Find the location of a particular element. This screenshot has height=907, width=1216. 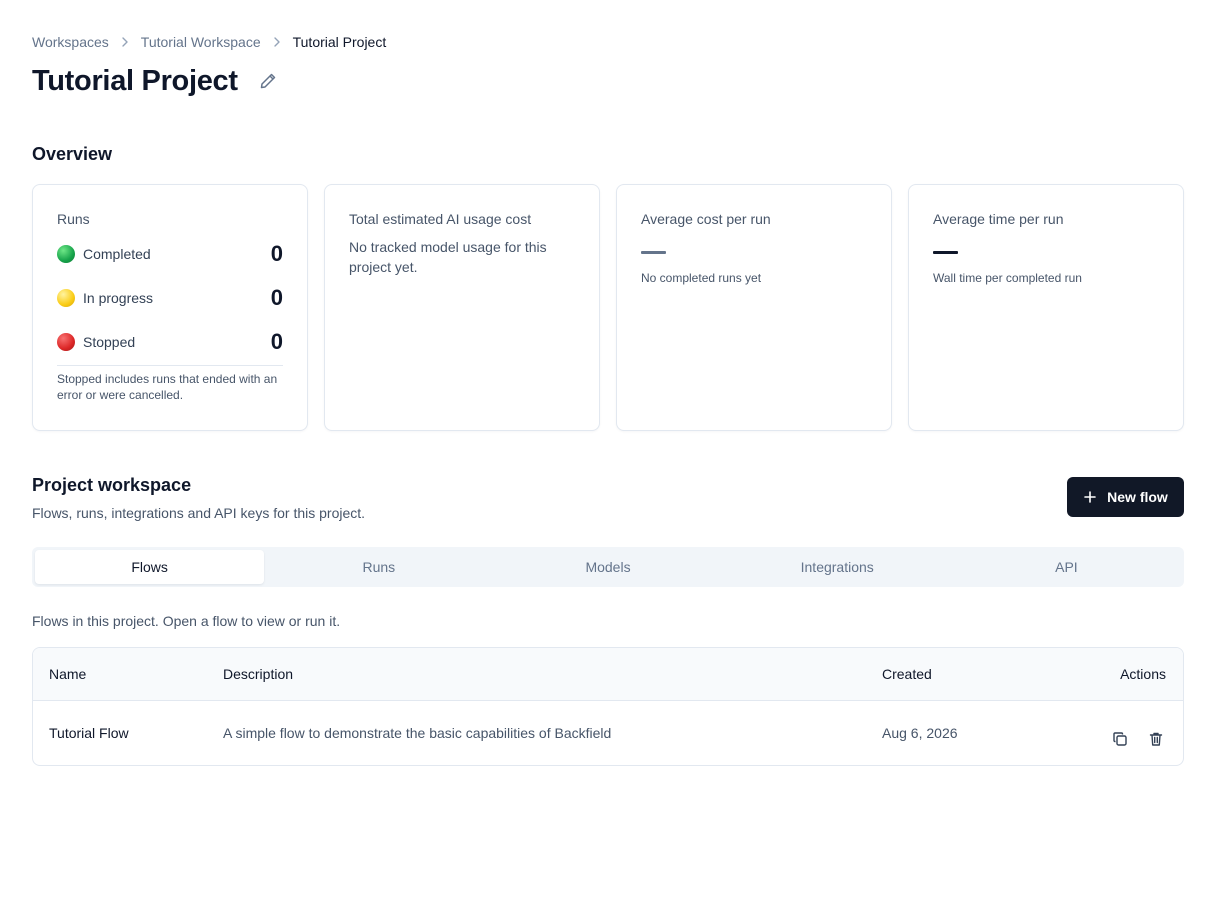

new-flow-label: New flow is located at coordinates (1137, 497).